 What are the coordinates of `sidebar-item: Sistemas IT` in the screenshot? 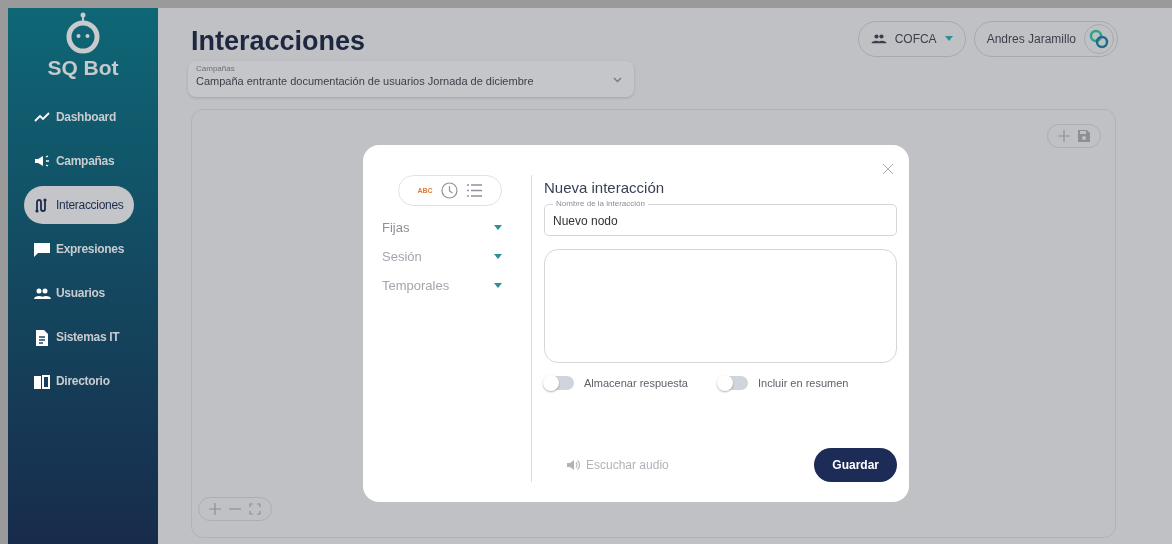 It's located at (77, 337).